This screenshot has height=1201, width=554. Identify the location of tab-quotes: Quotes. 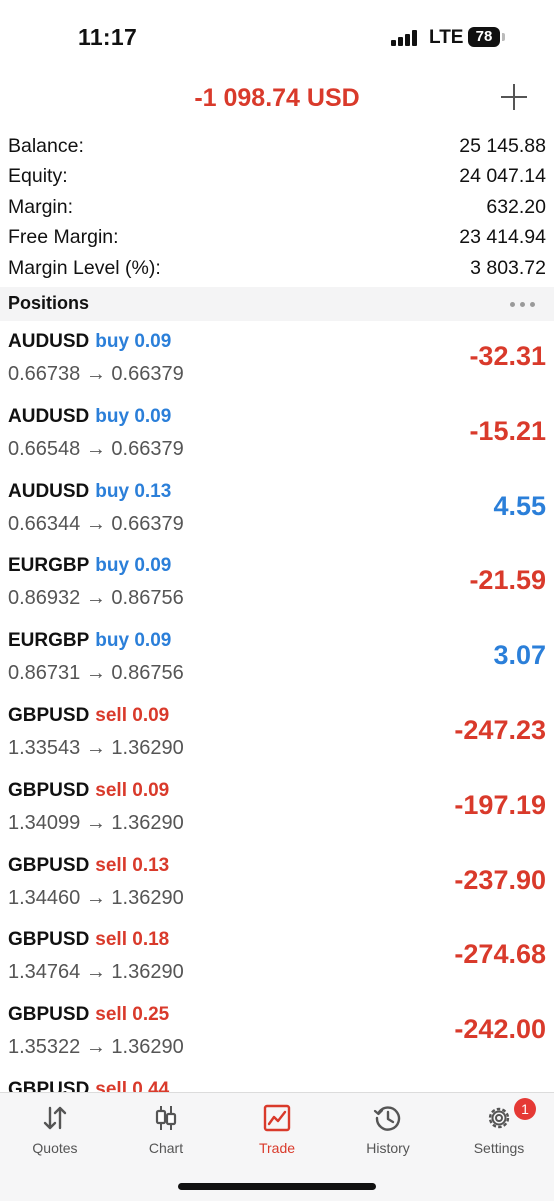
(55, 1128).